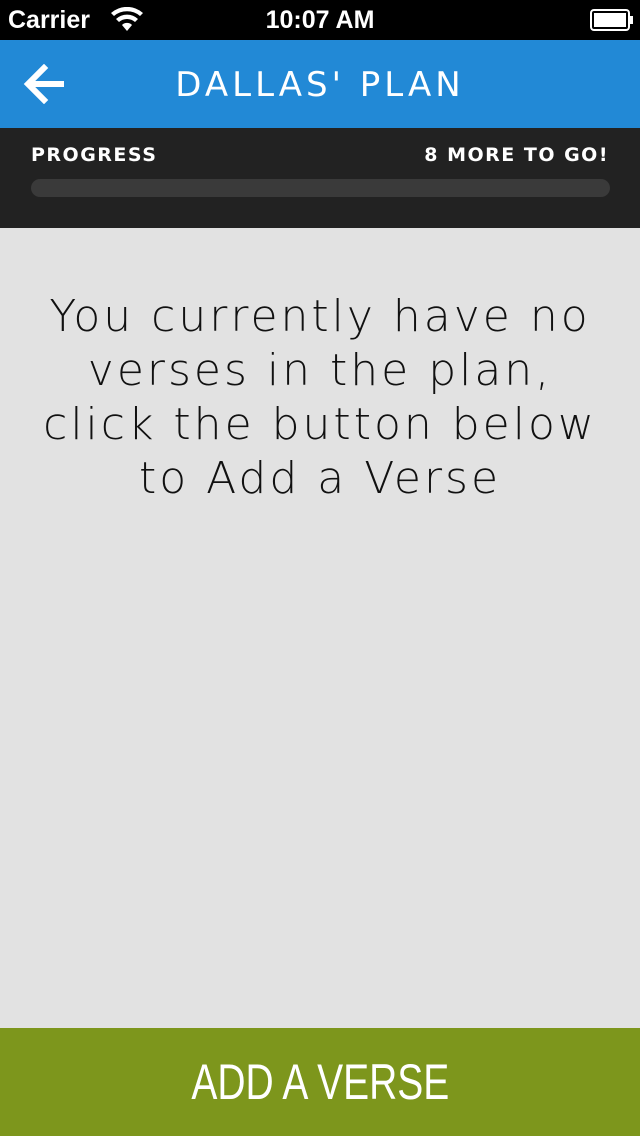 The width and height of the screenshot is (640, 1136). What do you see at coordinates (611, 20) in the screenshot?
I see `battery-icon` at bounding box center [611, 20].